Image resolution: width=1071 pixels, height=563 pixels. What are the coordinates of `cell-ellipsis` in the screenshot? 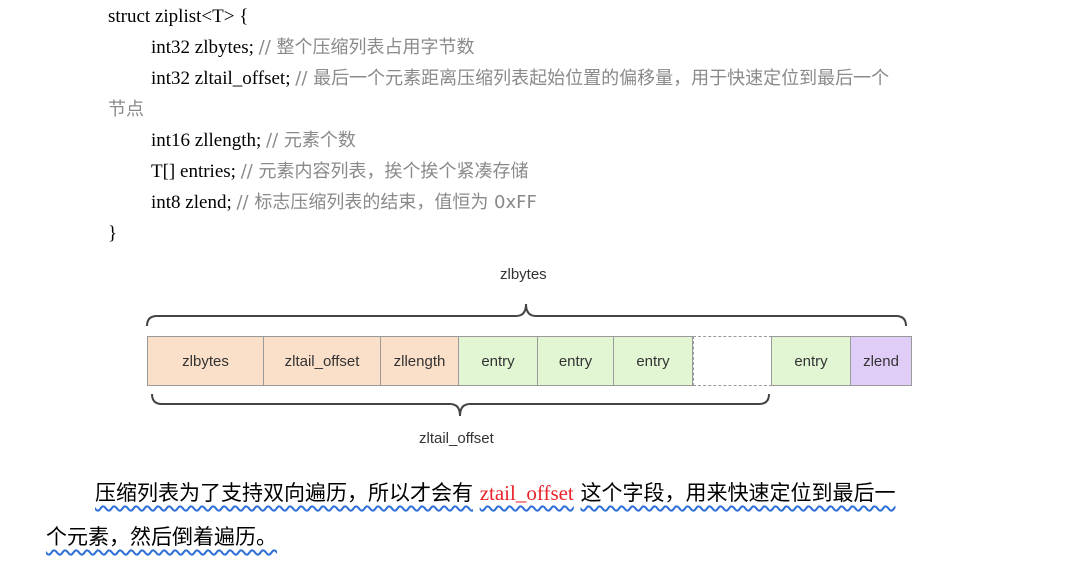 It's located at (732, 361).